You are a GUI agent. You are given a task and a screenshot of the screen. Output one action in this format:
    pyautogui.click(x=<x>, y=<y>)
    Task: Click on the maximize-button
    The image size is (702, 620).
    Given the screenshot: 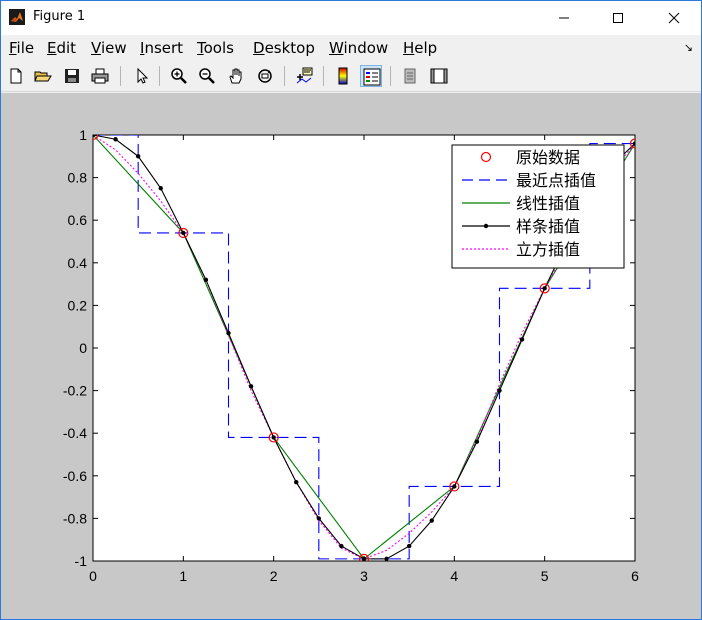 What is the action you would take?
    pyautogui.click(x=618, y=18)
    